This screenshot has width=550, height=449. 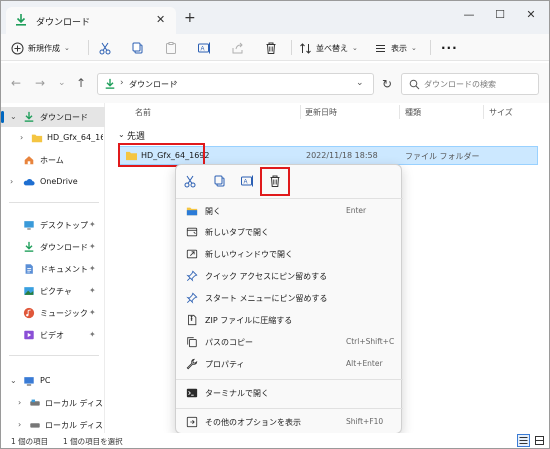 What do you see at coordinates (289, 422) in the screenshot?
I see `menu-item-show-more-options: その他のオプションを表示 Shift+F10` at bounding box center [289, 422].